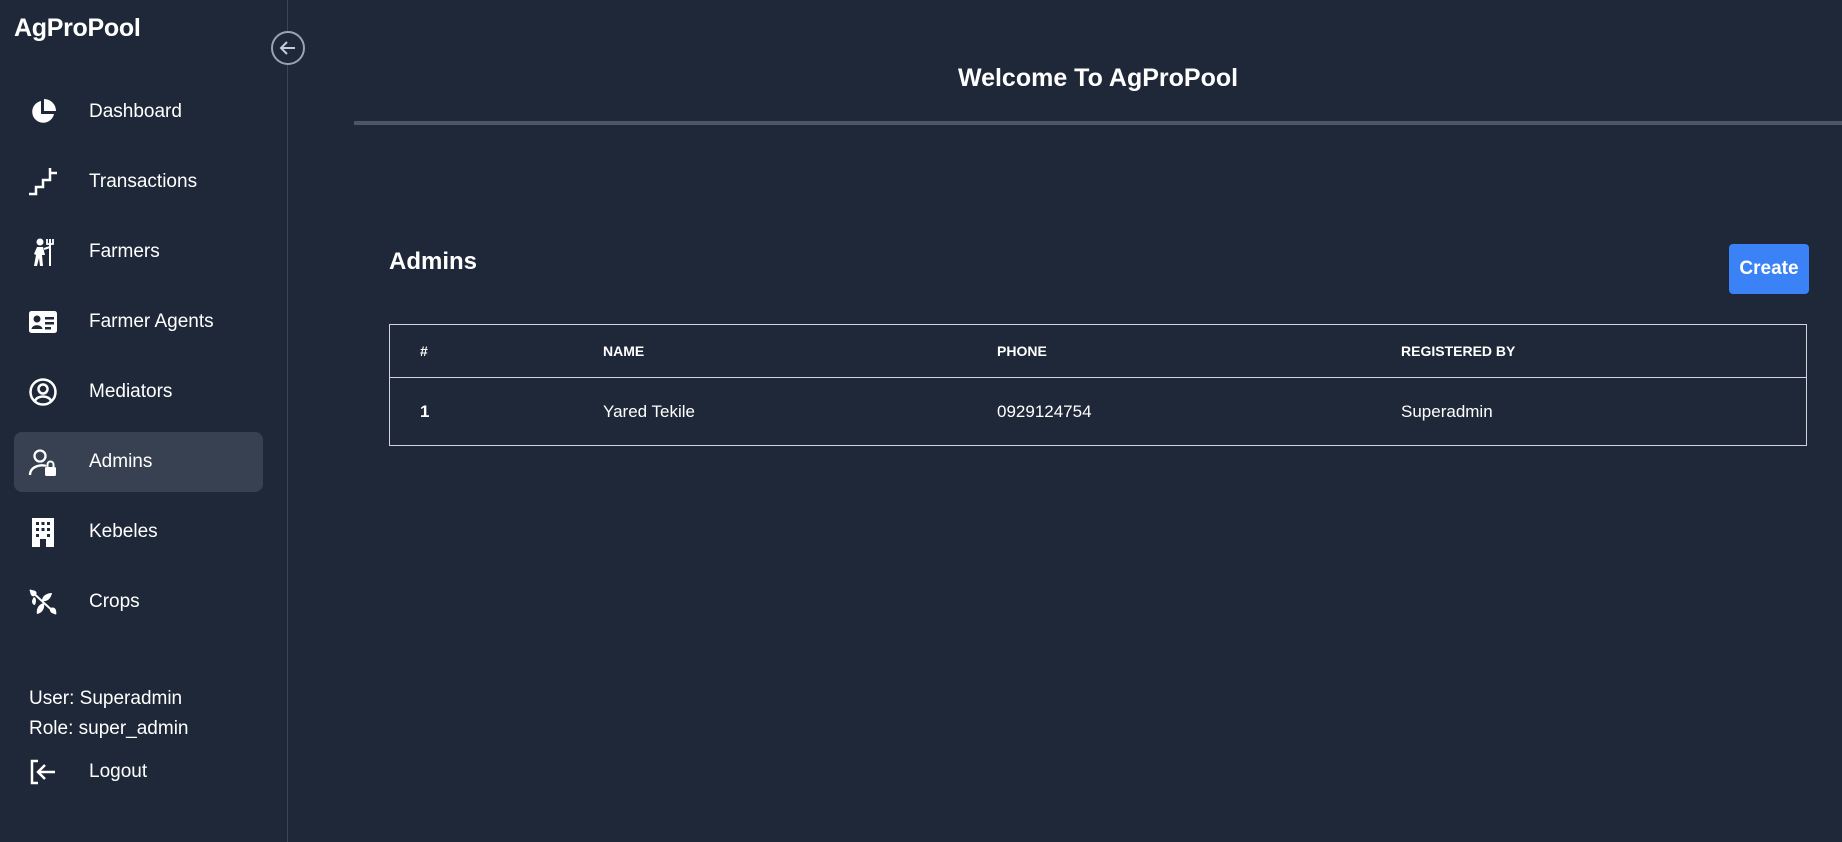 This screenshot has width=1842, height=842. Describe the element at coordinates (106, 698) in the screenshot. I see `user-name: User: Superadmin` at that location.